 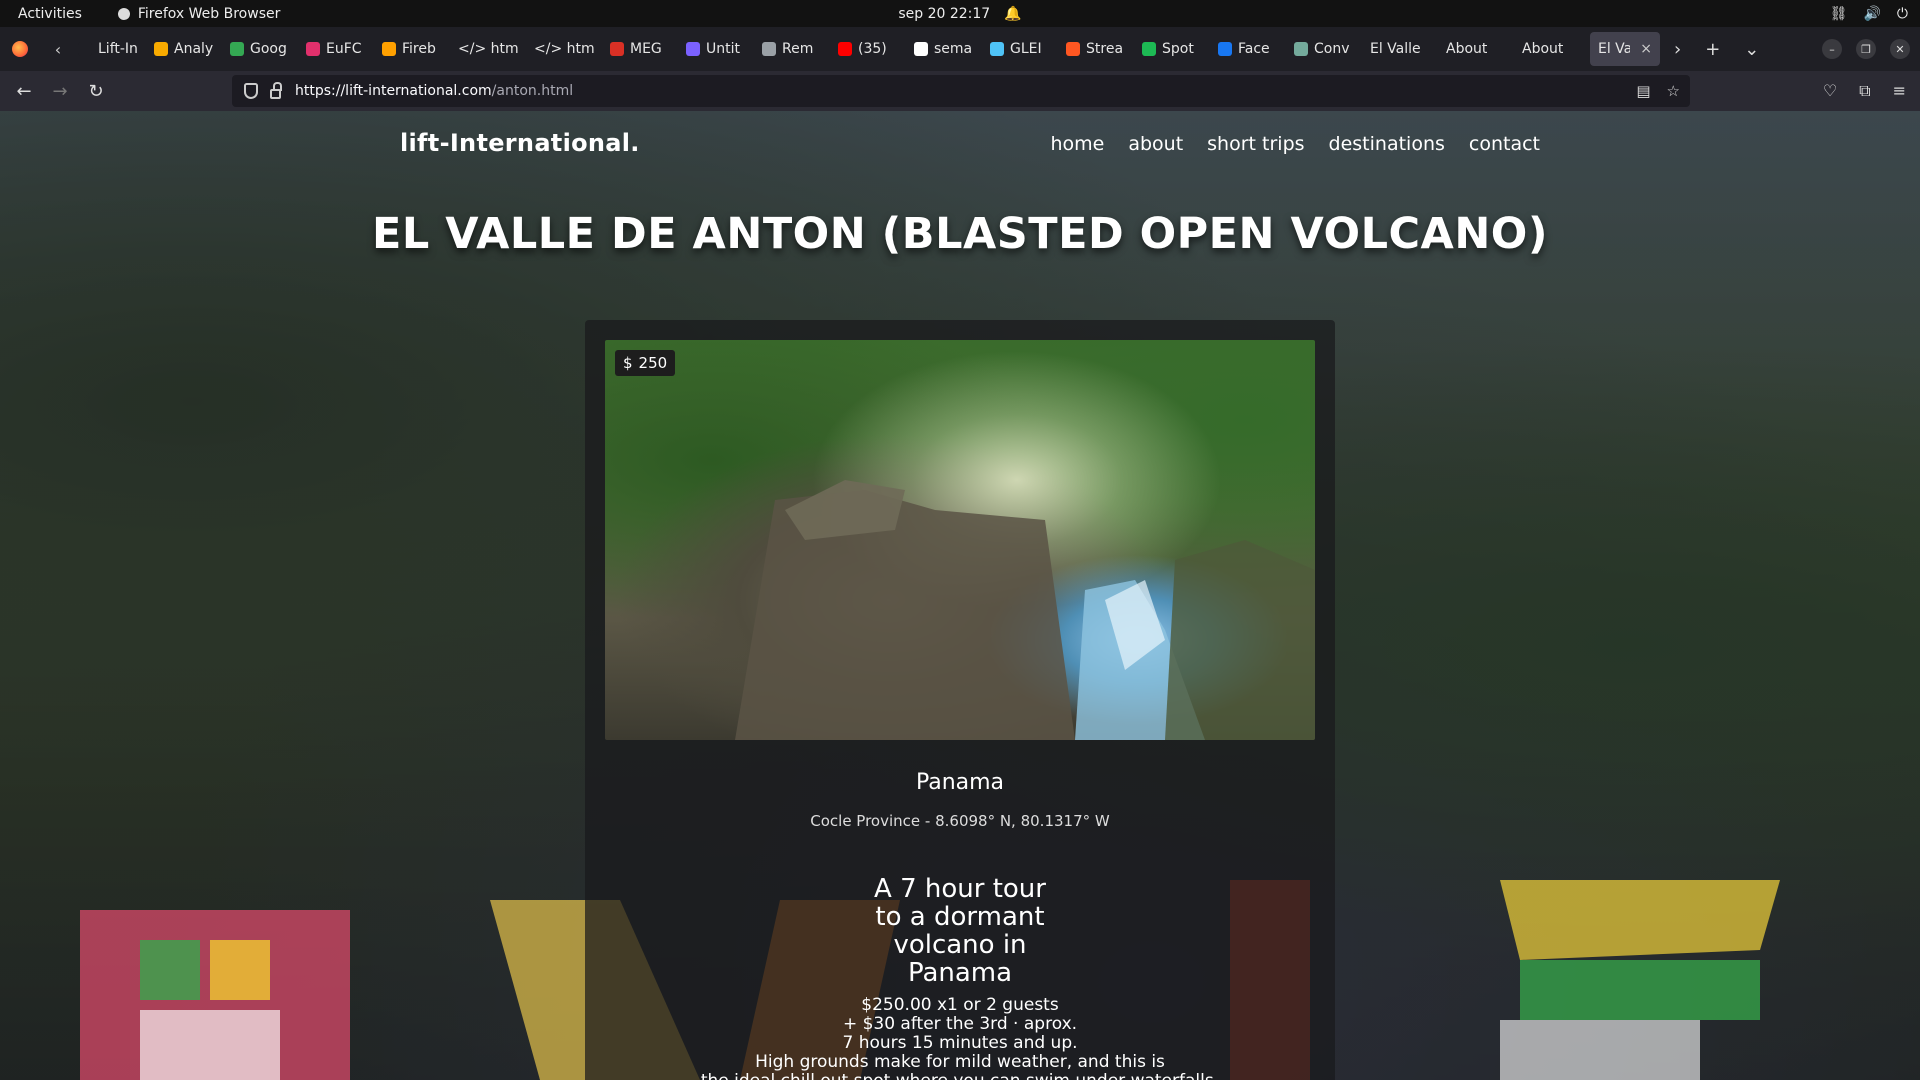 I want to click on bookmark-star-icon: ☆, so click(x=1673, y=91).